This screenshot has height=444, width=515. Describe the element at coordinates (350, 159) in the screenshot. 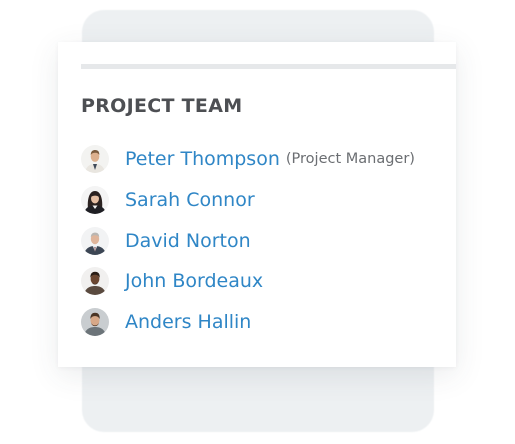

I see `member-role: (Project Manager)` at that location.